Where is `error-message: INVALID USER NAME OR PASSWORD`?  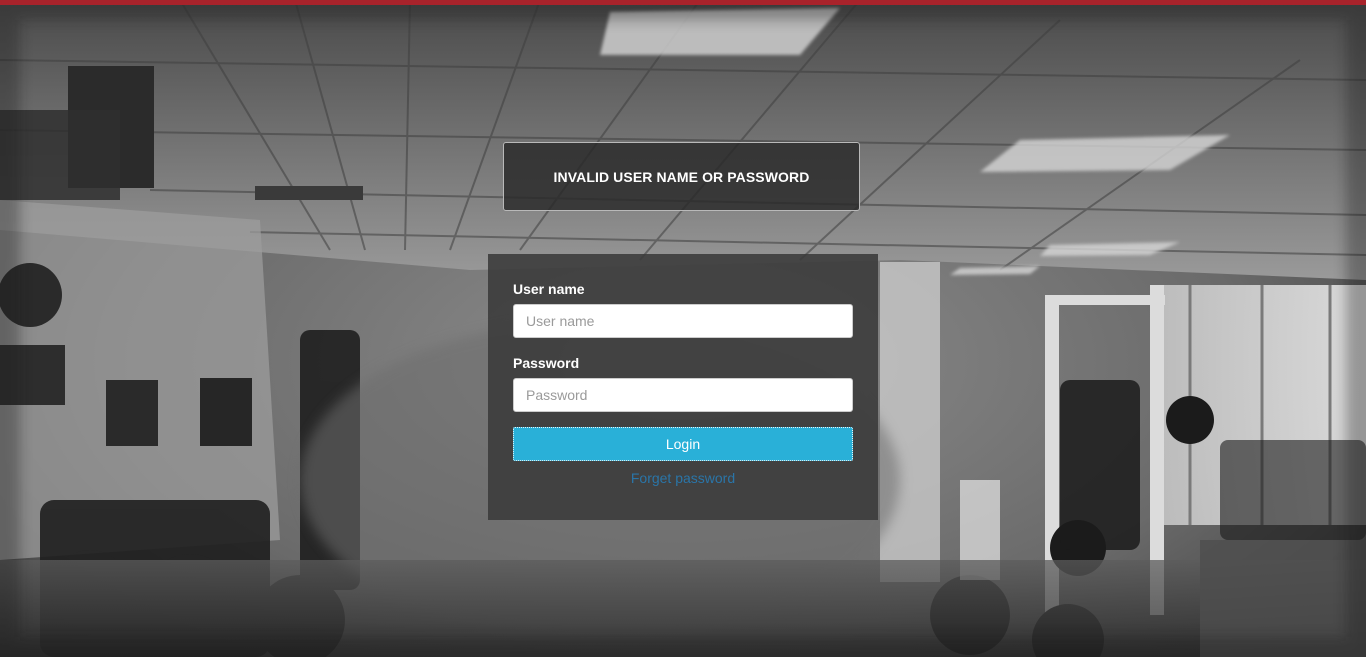
error-message: INVALID USER NAME OR PASSWORD is located at coordinates (681, 176).